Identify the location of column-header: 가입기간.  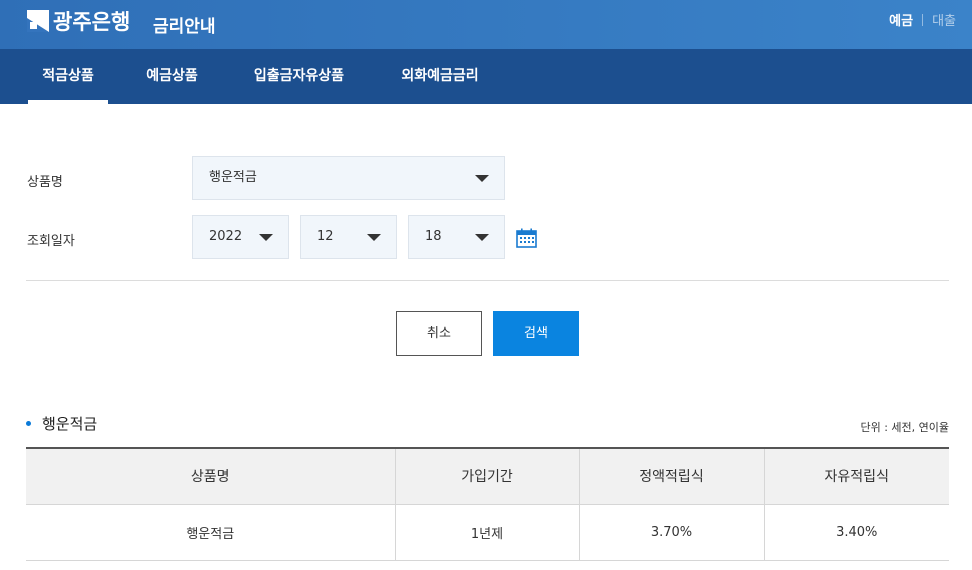
(486, 476).